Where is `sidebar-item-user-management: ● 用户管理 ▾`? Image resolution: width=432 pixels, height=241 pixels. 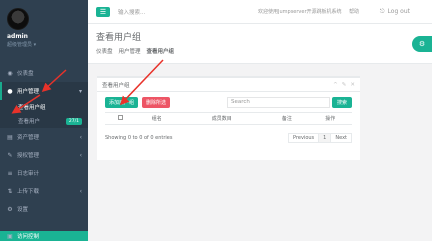 sidebar-item-user-management: ● 用户管理 ▾ is located at coordinates (44, 91).